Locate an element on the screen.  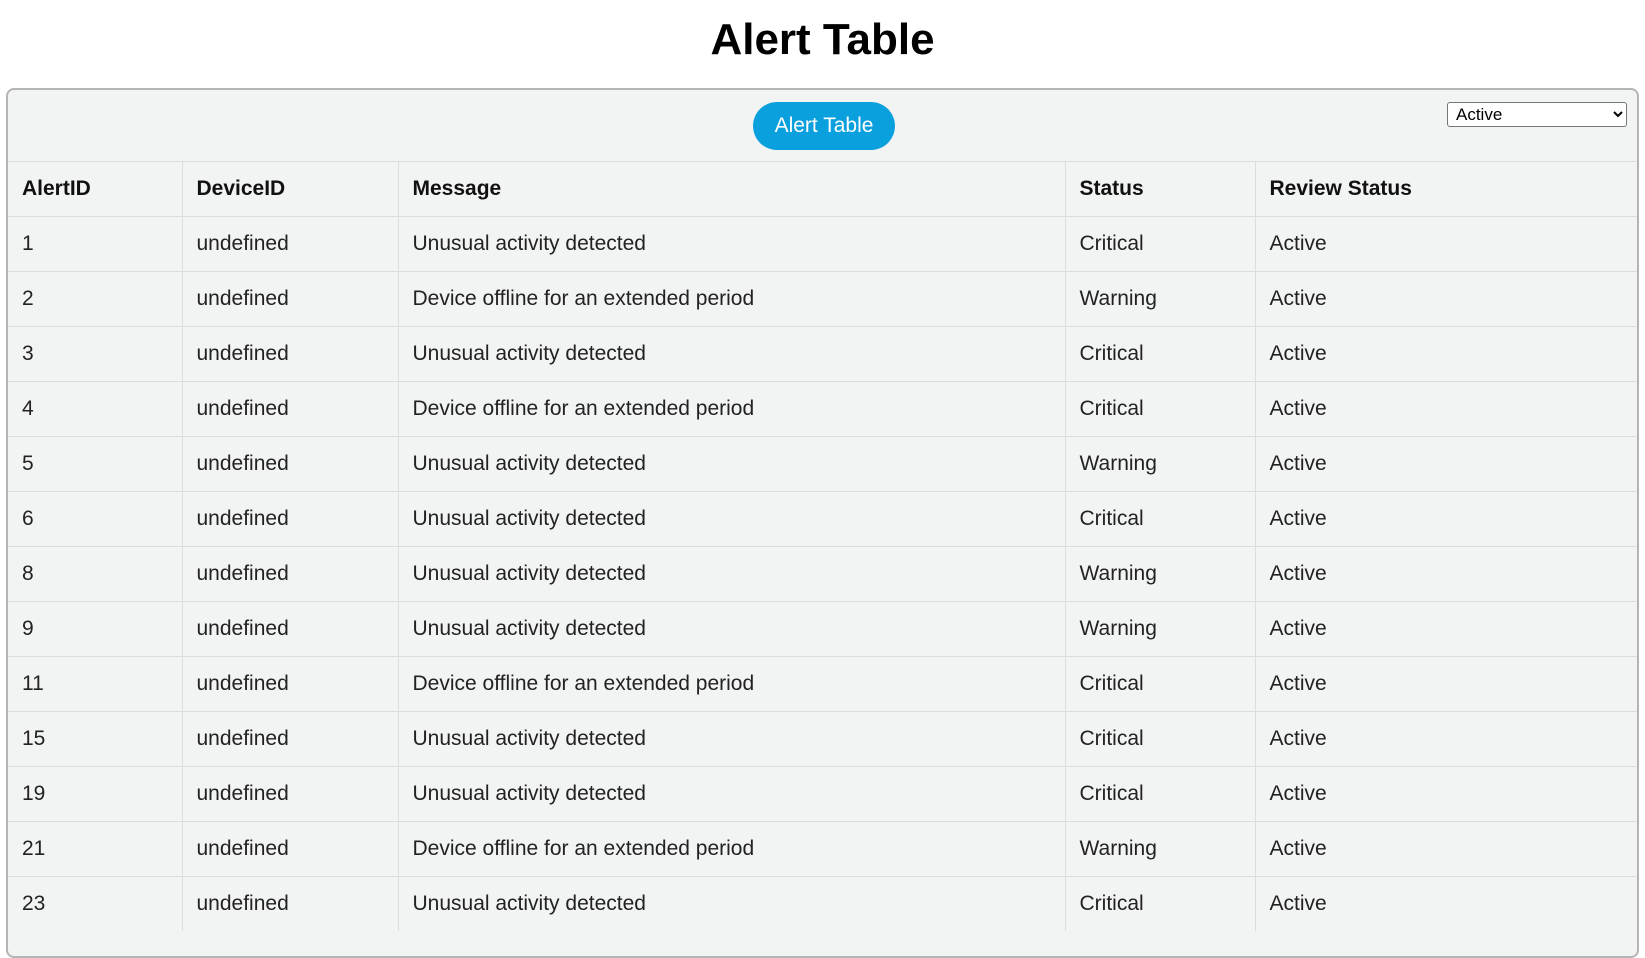
page-title: Alert Table is located at coordinates (822, 39).